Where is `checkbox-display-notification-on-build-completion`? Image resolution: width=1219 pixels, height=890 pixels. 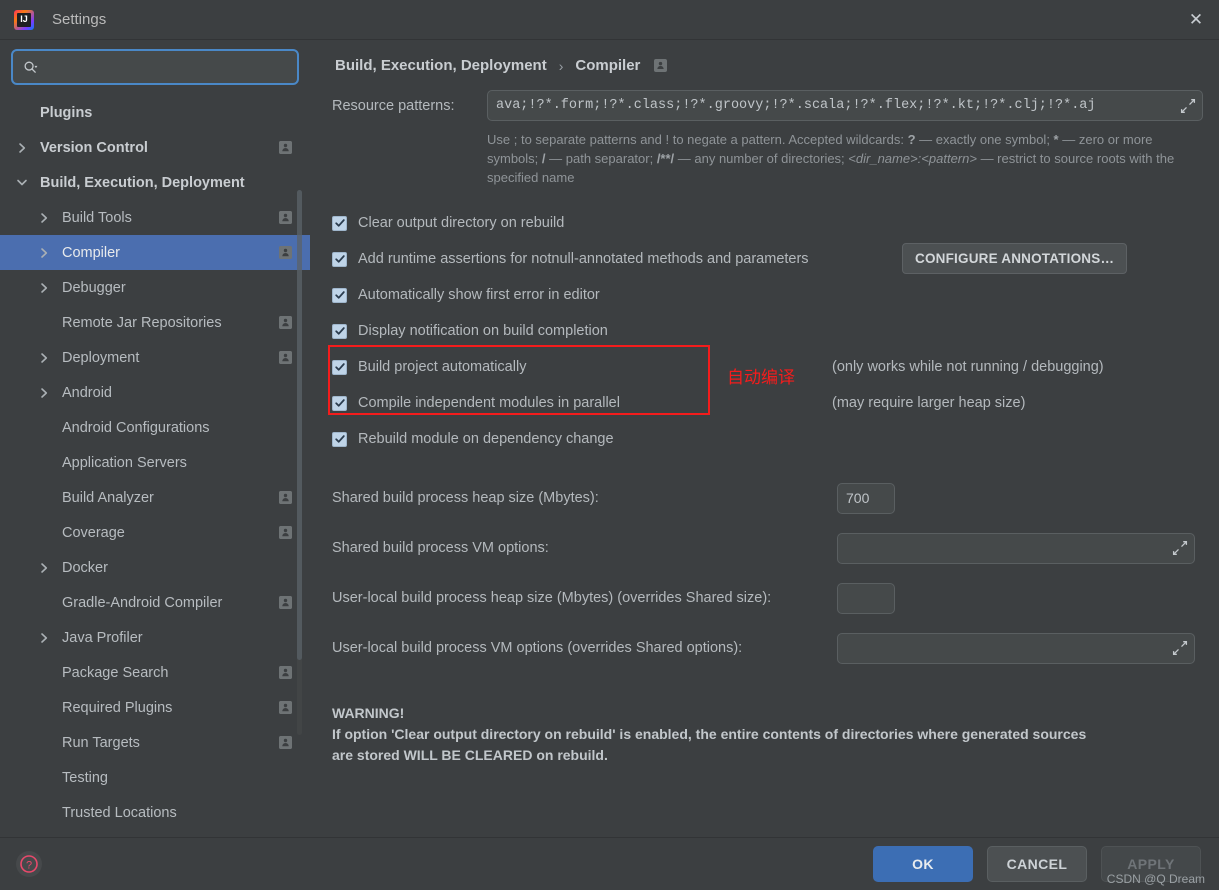
checkbox-display-notification-on-build-completion is located at coordinates (339, 331).